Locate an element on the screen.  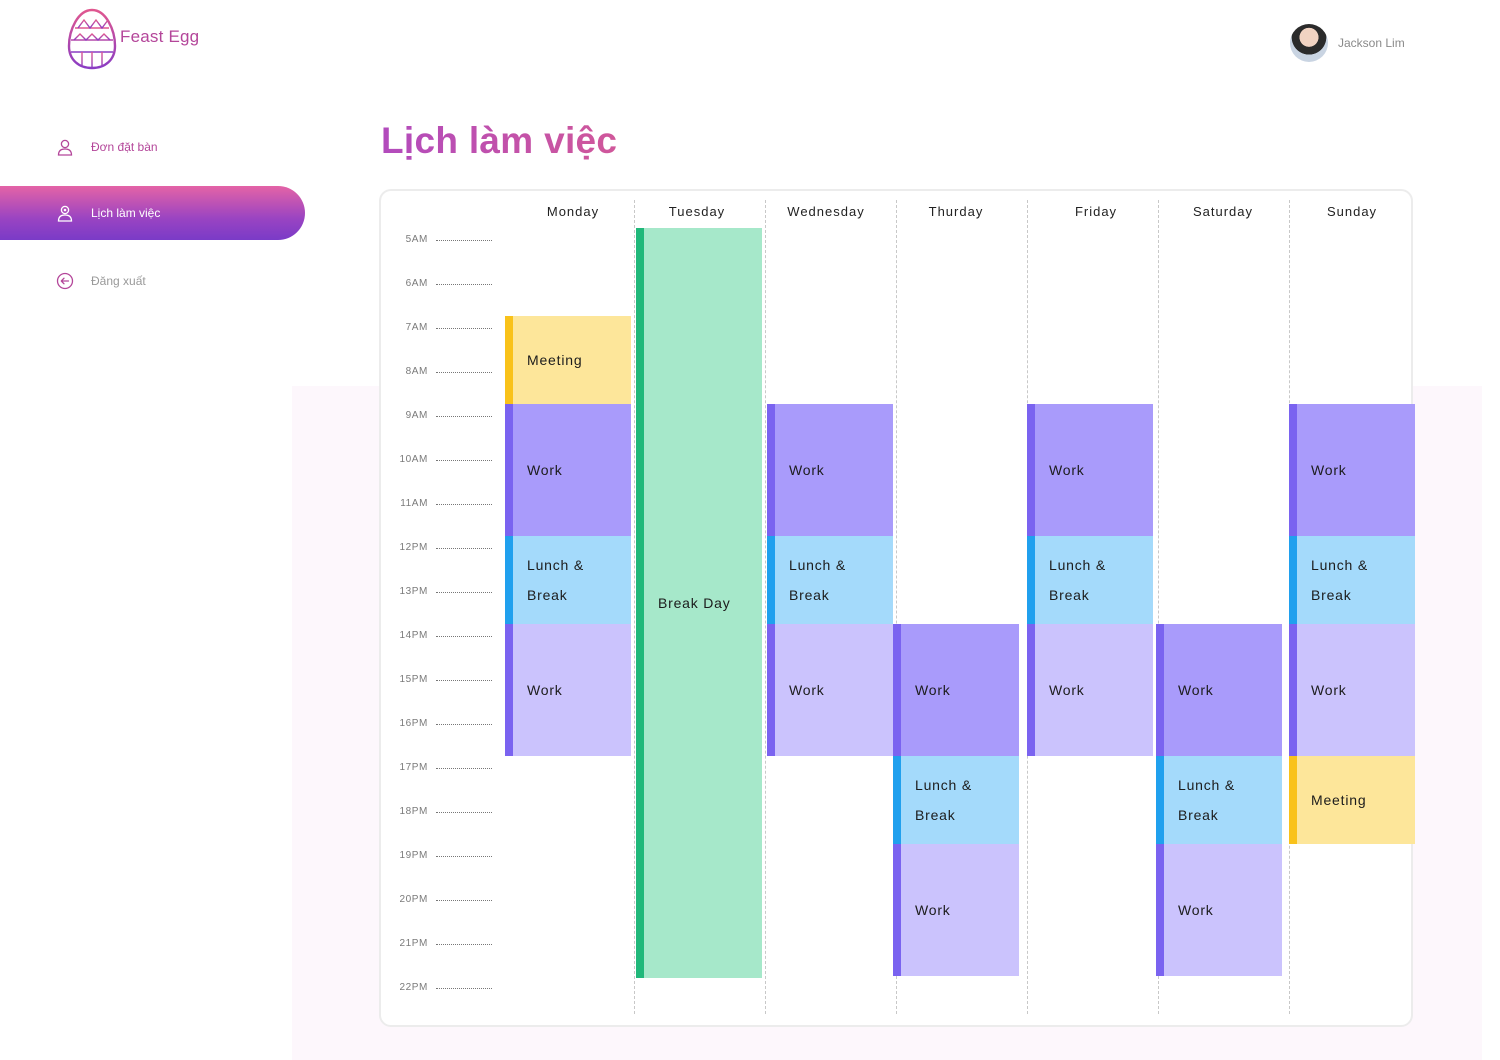
time-label: 13PM is located at coordinates (413, 591).